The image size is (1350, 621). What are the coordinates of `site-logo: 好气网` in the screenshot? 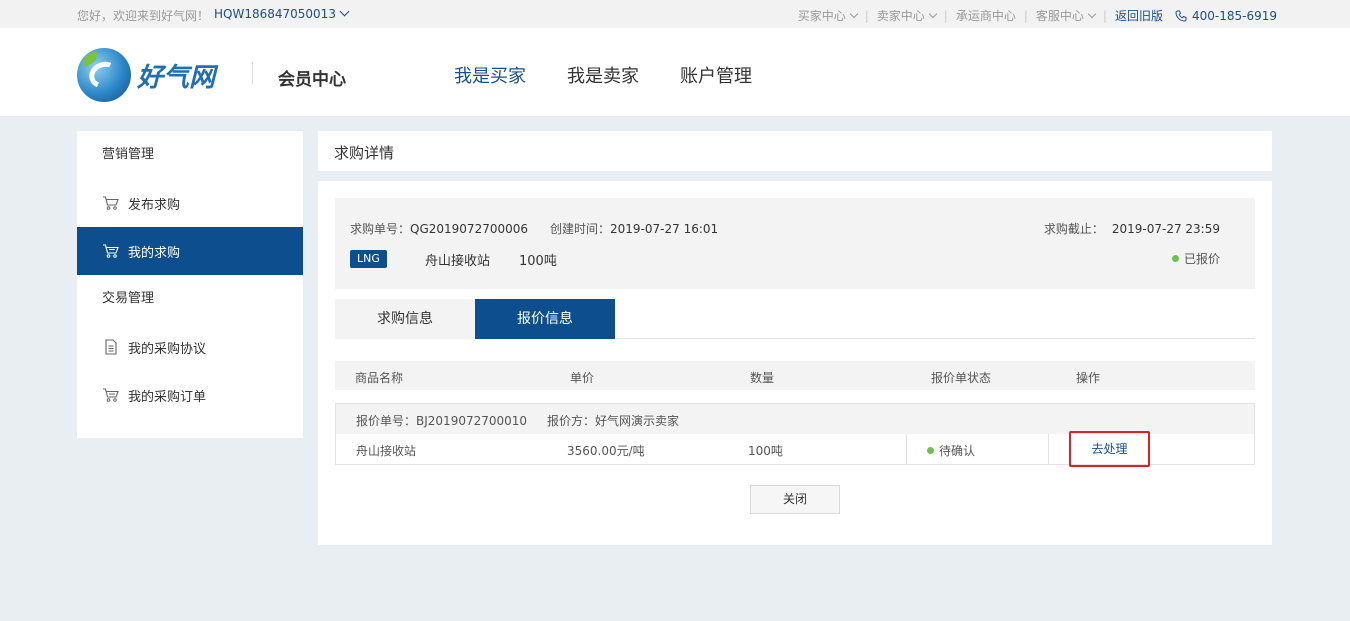 It's located at (152, 75).